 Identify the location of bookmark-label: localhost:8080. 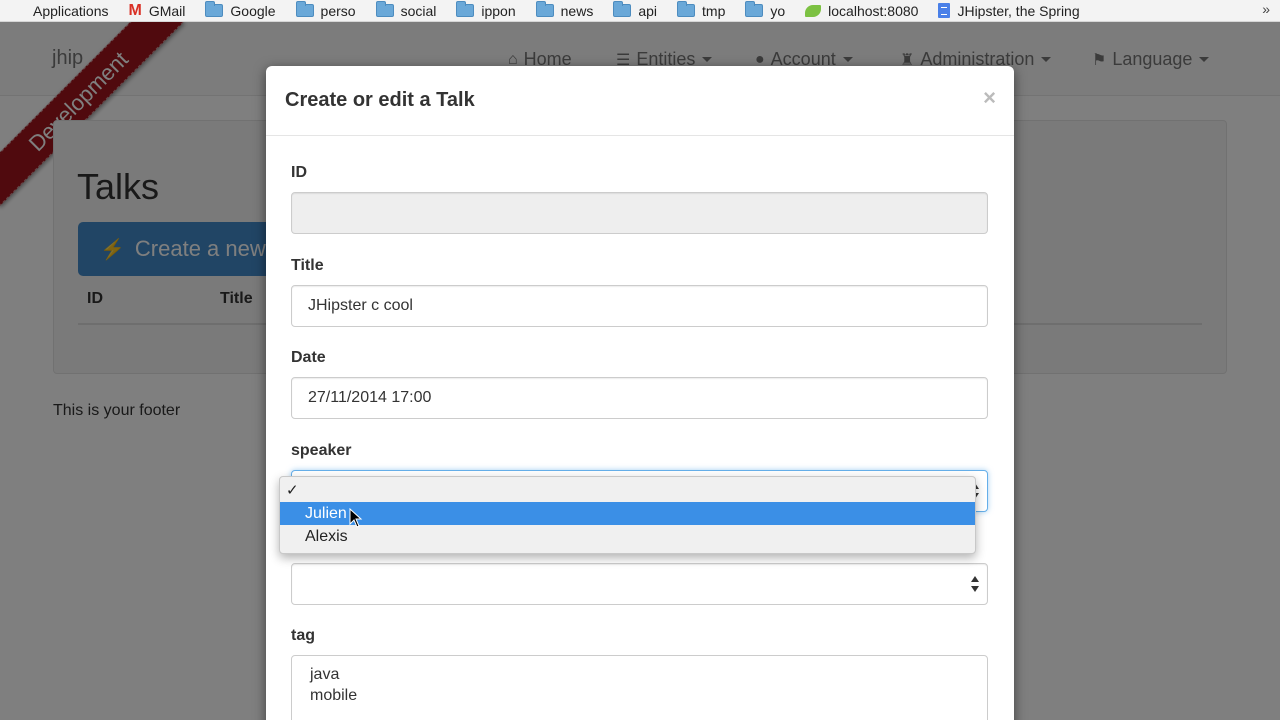
(873, 10).